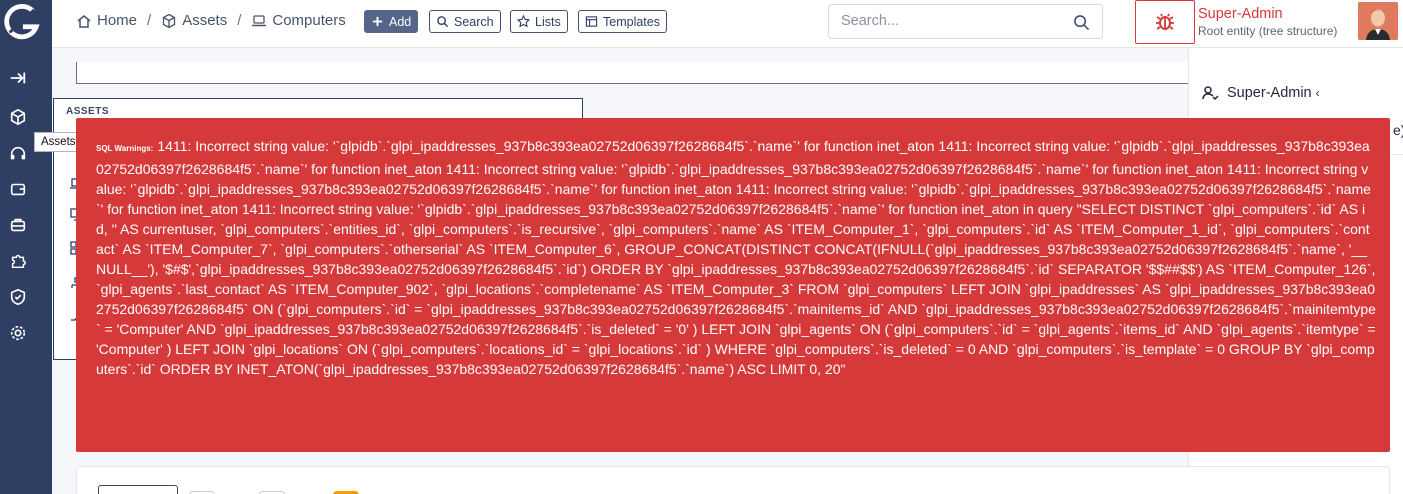  What do you see at coordinates (21, 23) in the screenshot?
I see `glpi-logo-icon` at bounding box center [21, 23].